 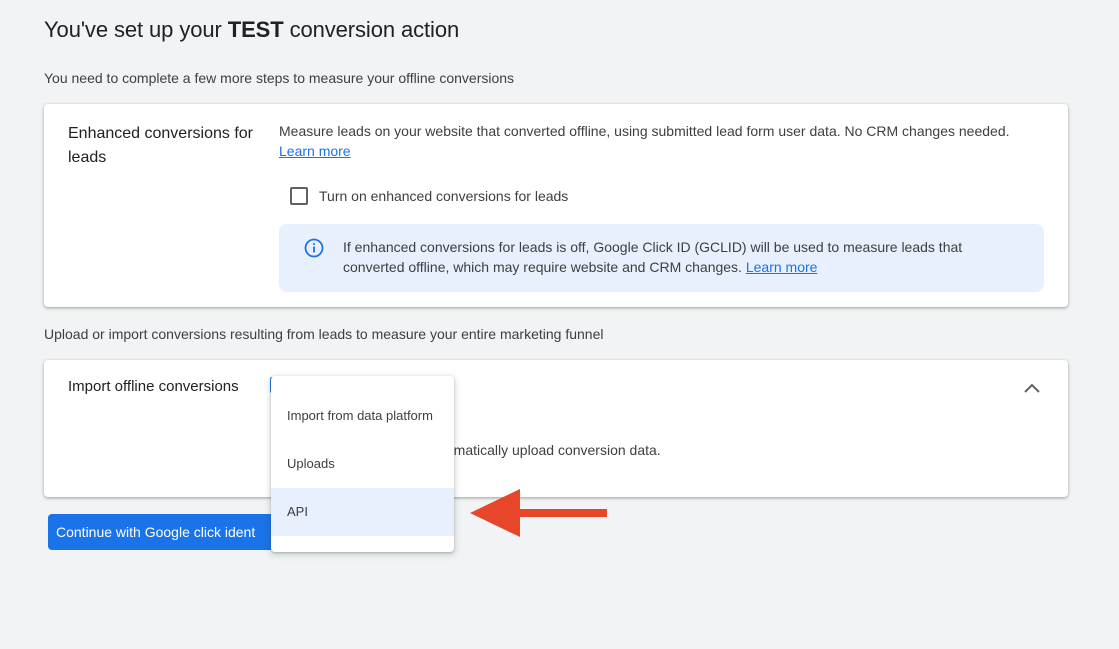 What do you see at coordinates (371, 29) in the screenshot?
I see `page-title-suffix: conversion action` at bounding box center [371, 29].